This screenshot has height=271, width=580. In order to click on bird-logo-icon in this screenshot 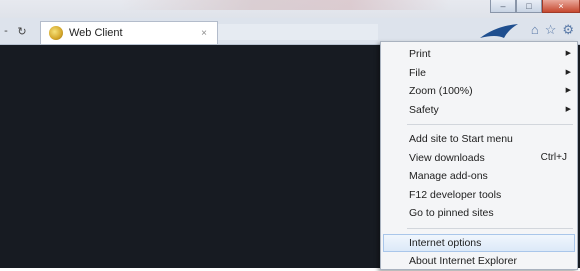, I will do `click(499, 31)`.